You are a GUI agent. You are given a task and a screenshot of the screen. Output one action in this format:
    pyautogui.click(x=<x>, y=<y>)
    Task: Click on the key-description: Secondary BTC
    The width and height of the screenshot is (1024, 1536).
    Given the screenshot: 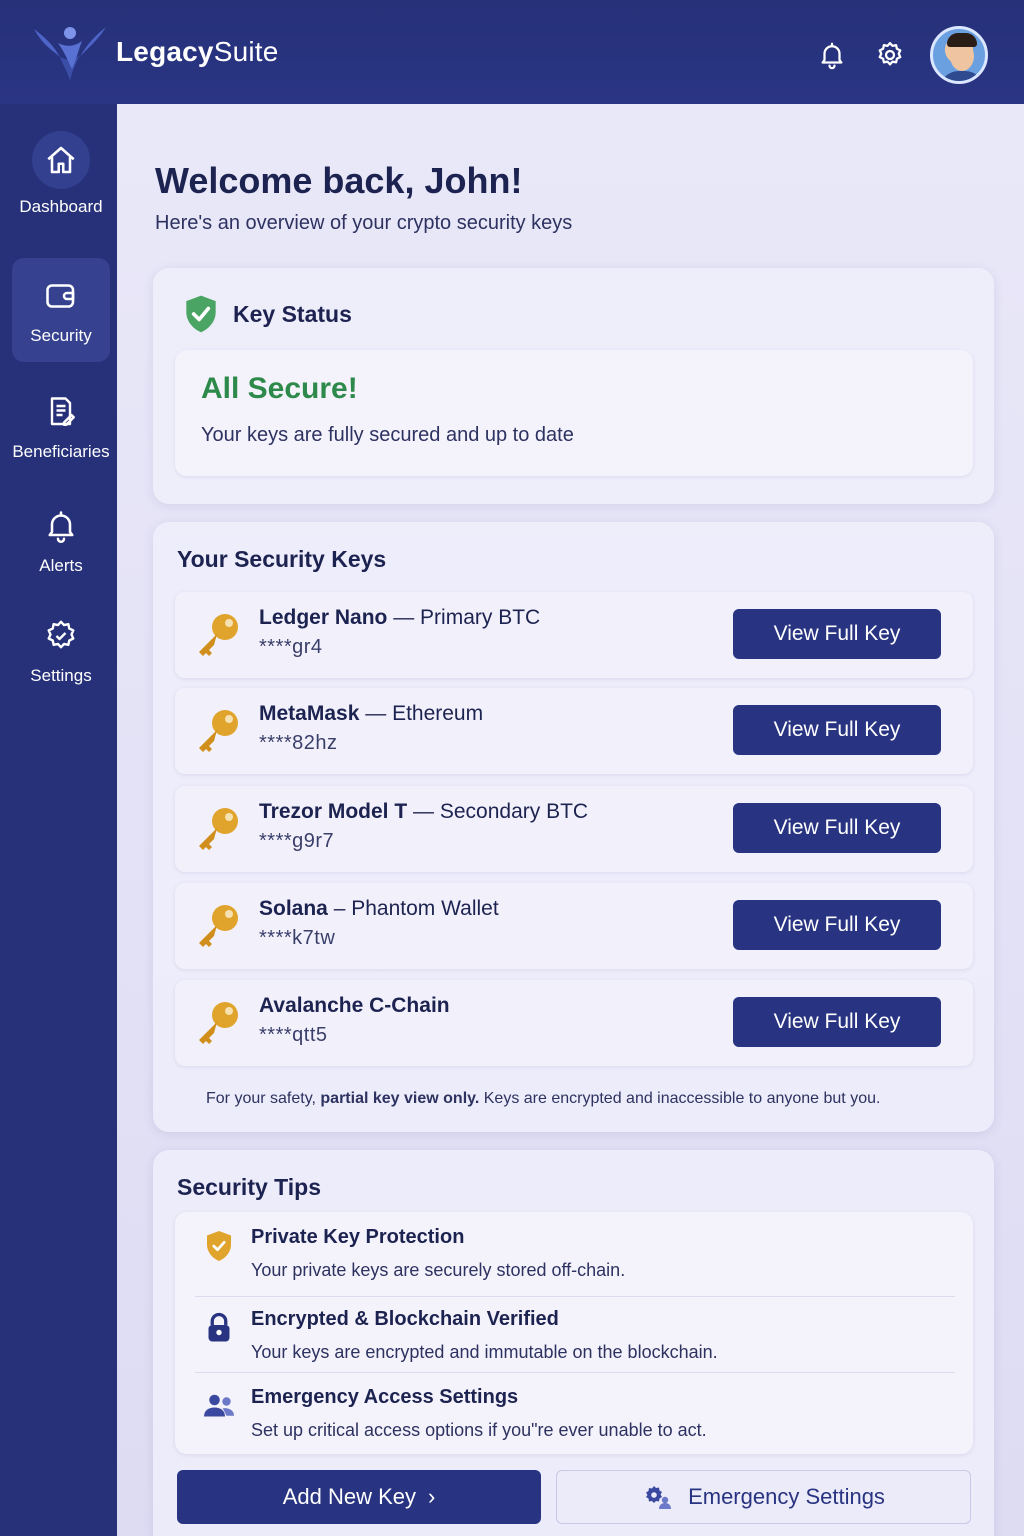 What is the action you would take?
    pyautogui.click(x=514, y=811)
    